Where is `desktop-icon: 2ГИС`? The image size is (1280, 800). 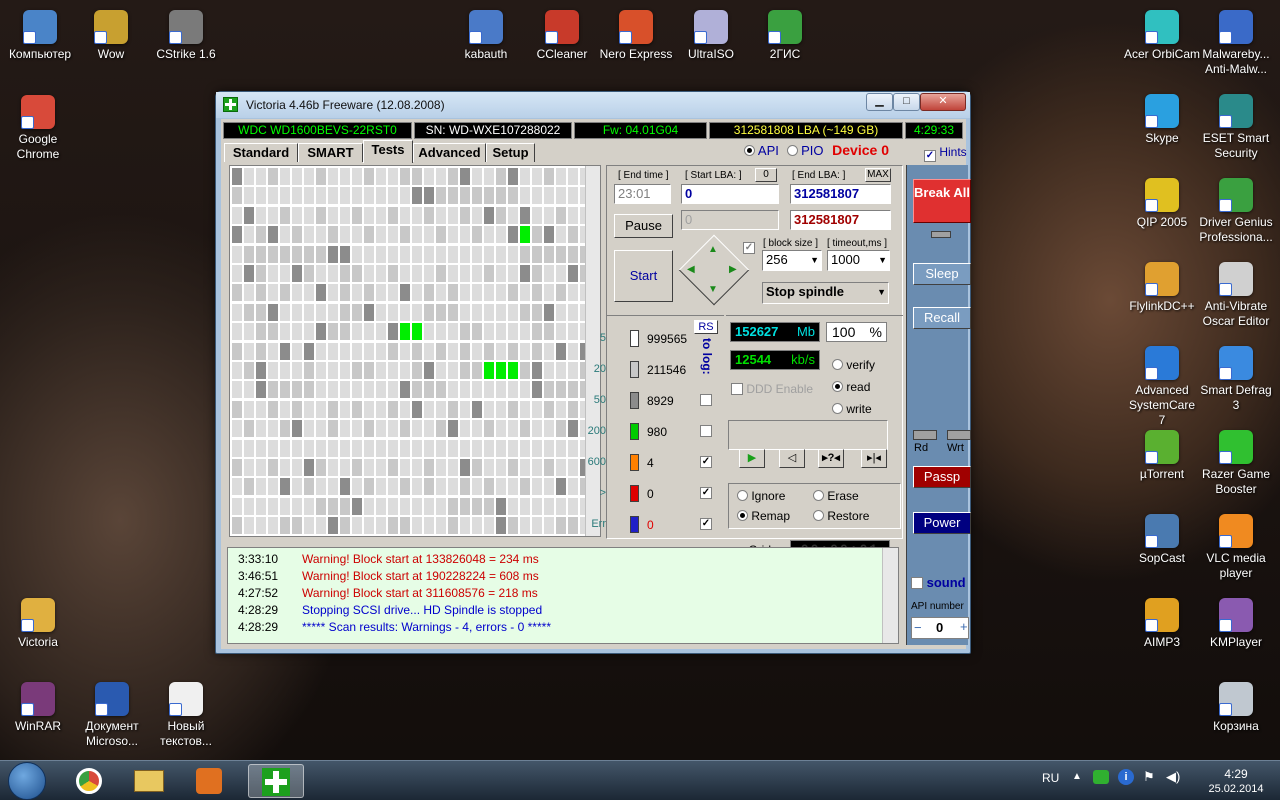 desktop-icon: 2ГИС is located at coordinates (785, 36).